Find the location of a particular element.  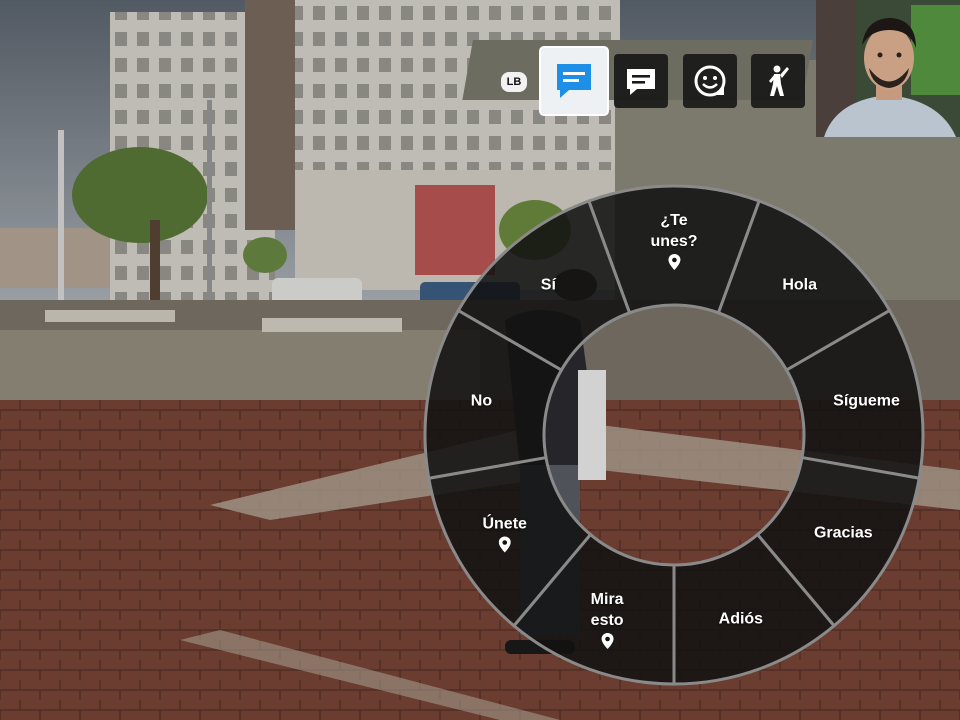

lb-button-hint: LB is located at coordinates (514, 82).